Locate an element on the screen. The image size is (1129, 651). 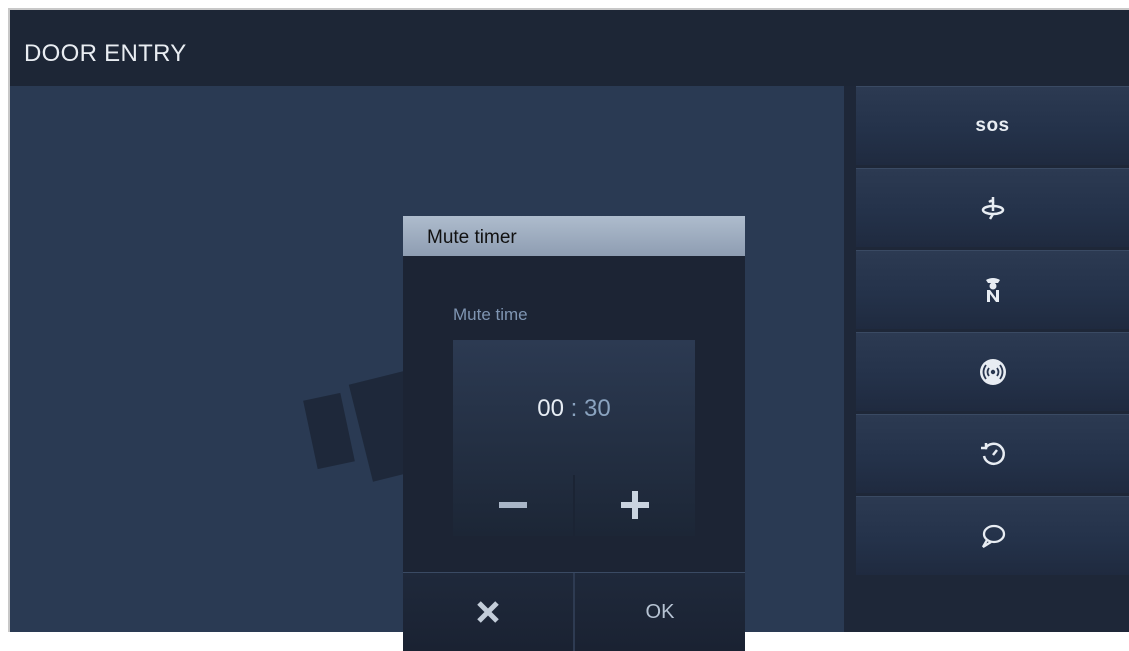
minus-icon is located at coordinates (513, 504).